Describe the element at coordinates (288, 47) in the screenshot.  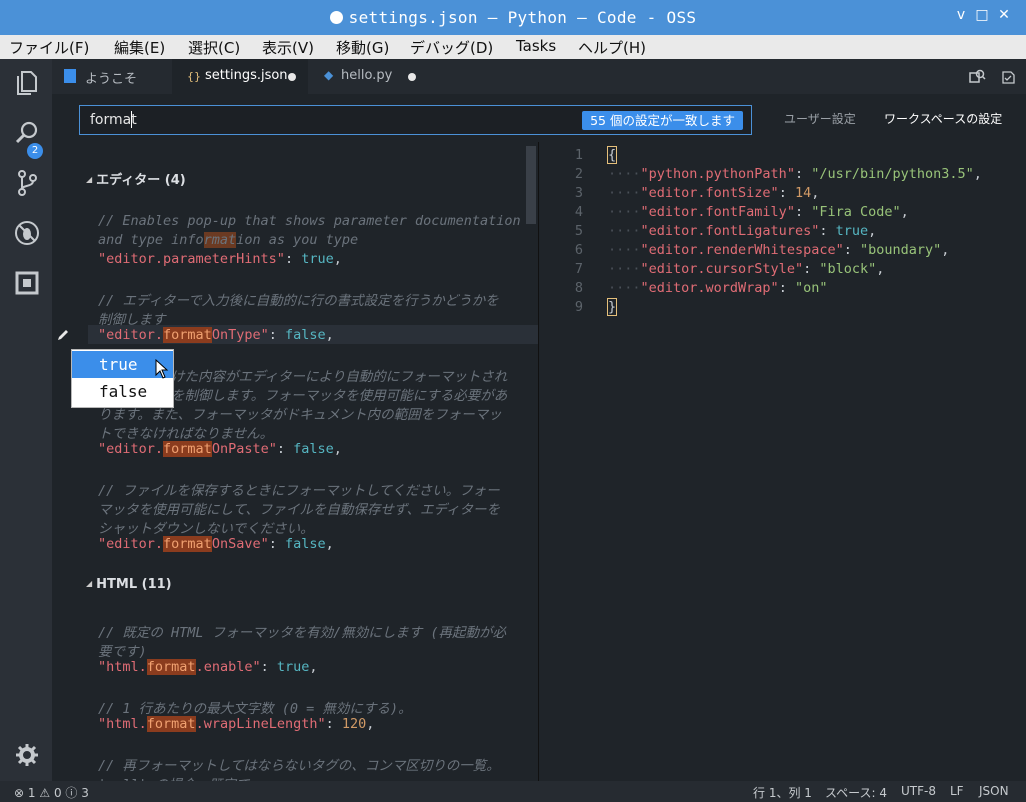
I see `menu-view: 表示(V)` at that location.